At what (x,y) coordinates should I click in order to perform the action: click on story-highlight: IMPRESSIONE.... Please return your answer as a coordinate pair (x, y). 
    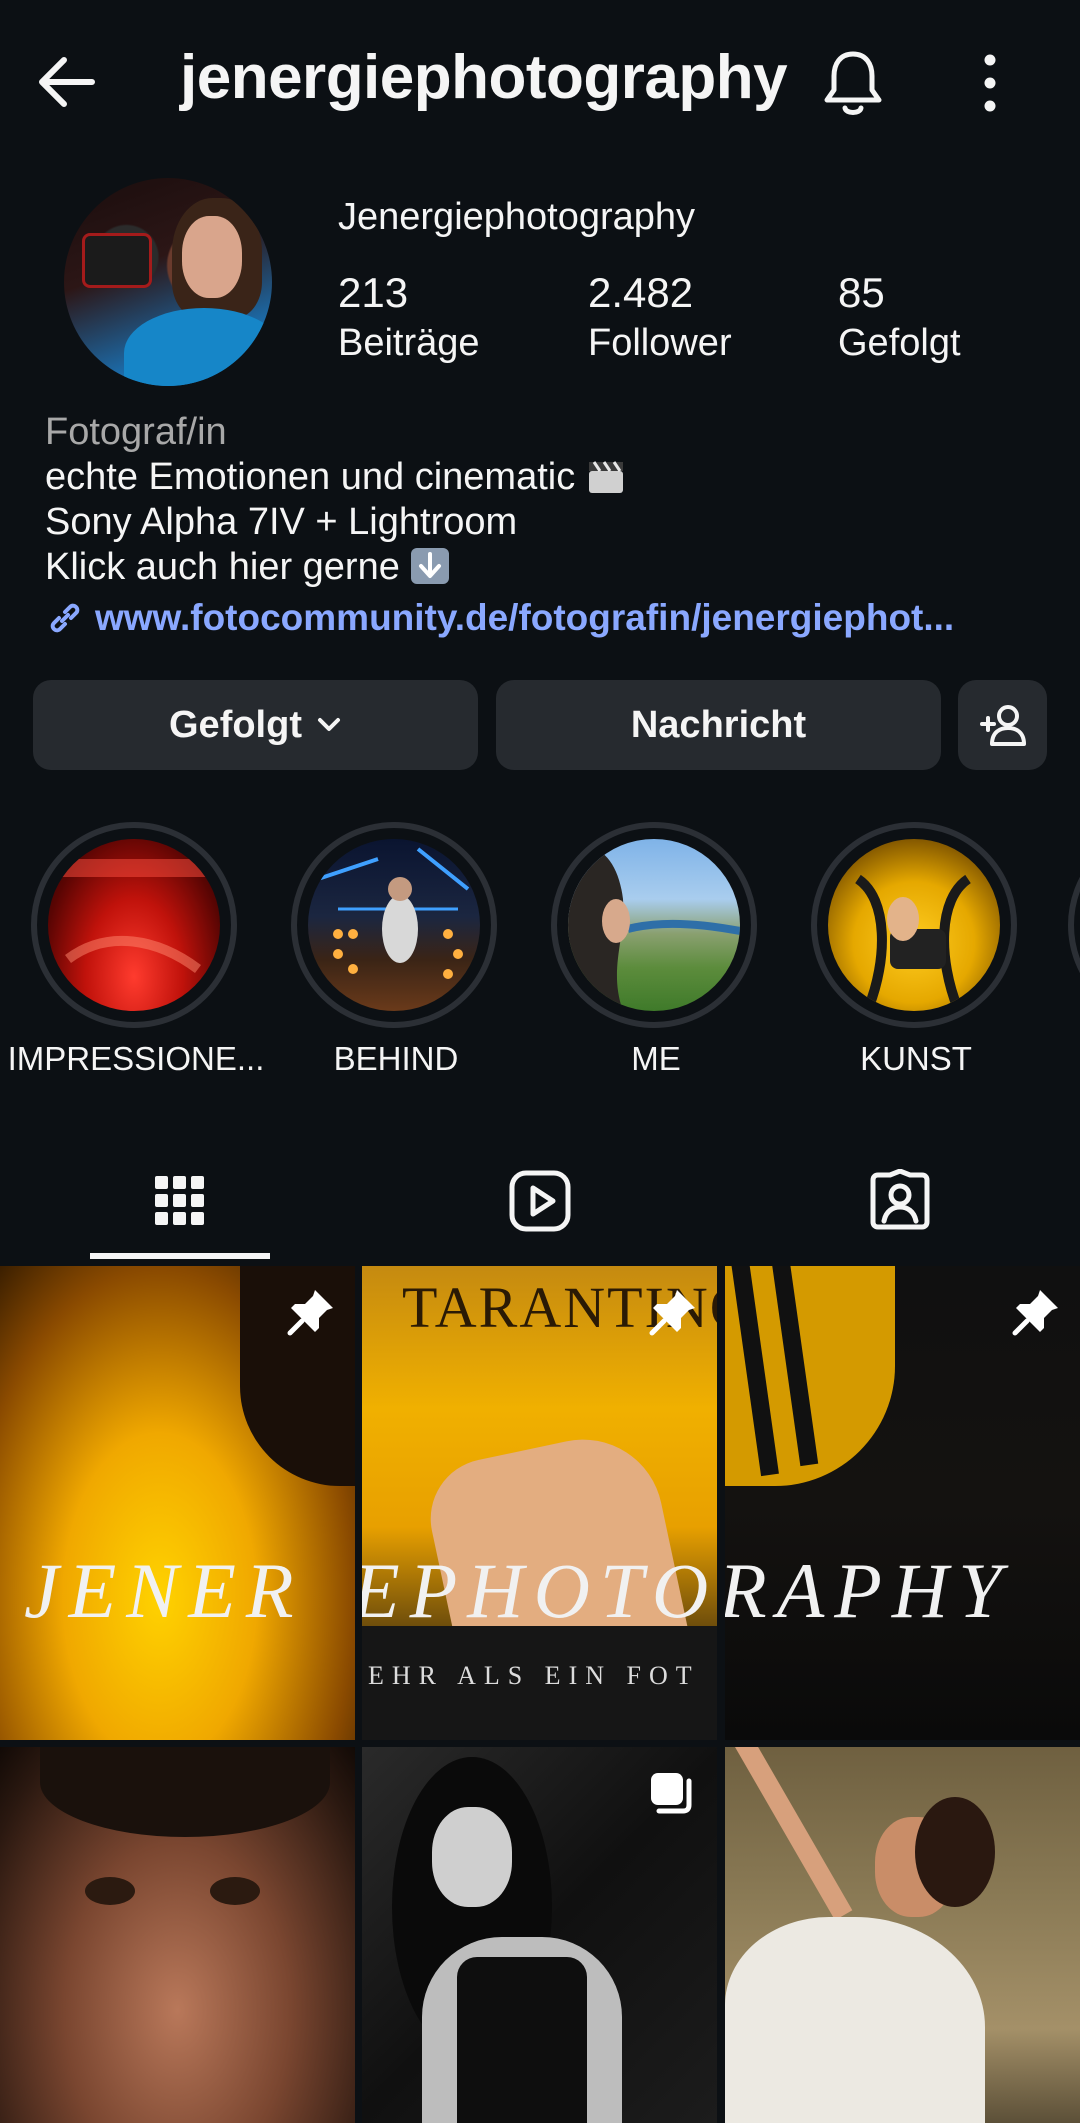
    Looking at the image, I should click on (136, 949).